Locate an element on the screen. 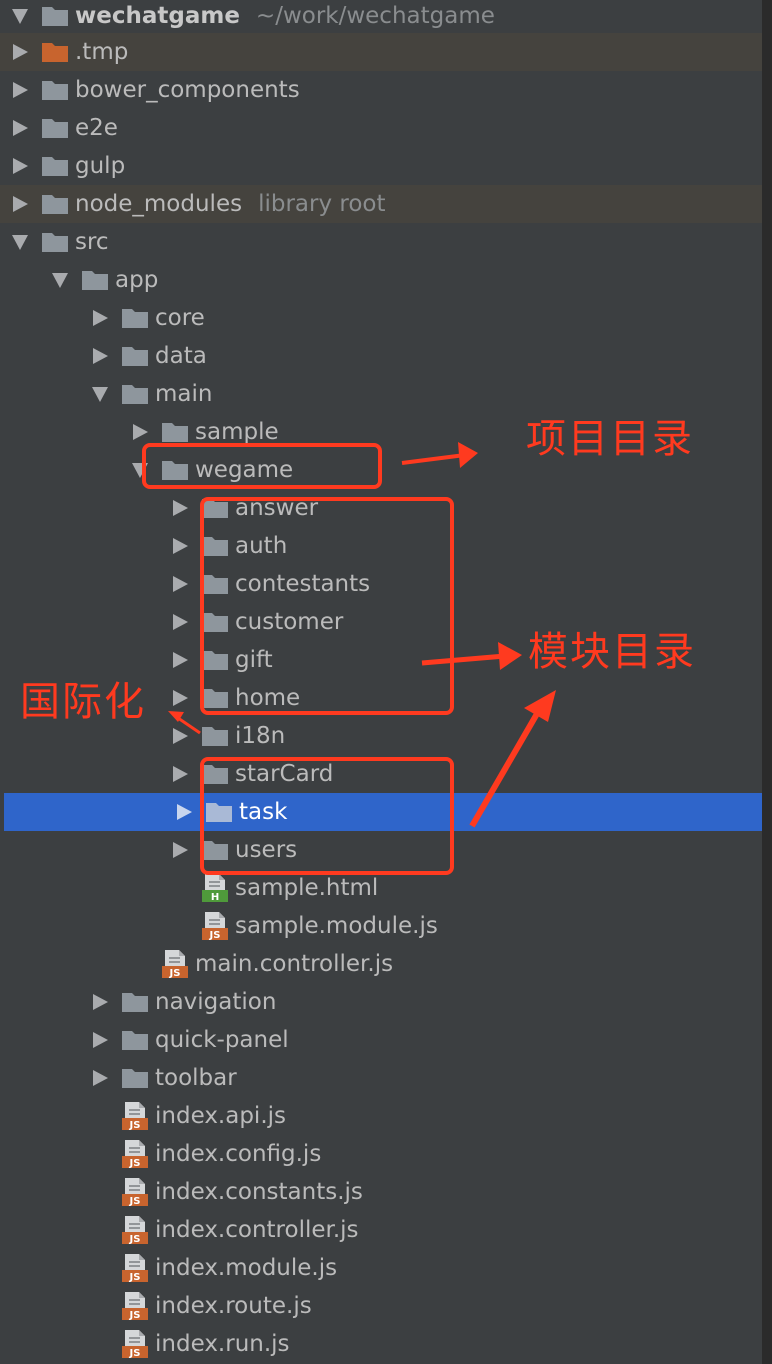 The image size is (772, 1364). file-row-index-controller-js: JS index.controller.js is located at coordinates (381, 1230).